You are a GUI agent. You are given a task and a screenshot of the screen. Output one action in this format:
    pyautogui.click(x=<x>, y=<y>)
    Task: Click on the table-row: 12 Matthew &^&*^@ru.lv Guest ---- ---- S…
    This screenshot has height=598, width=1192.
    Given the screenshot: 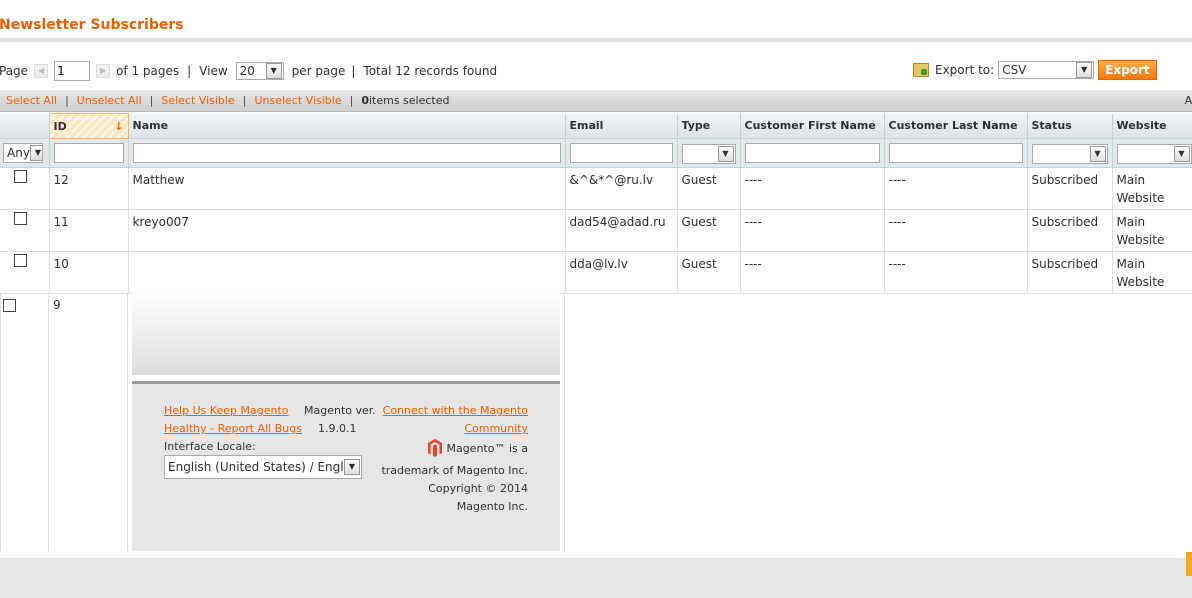 What is the action you would take?
    pyautogui.click(x=596, y=188)
    